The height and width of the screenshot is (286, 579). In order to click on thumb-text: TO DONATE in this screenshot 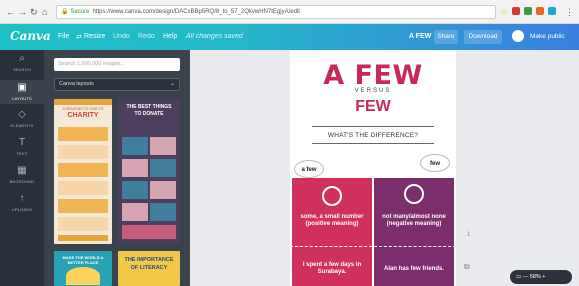, I will do `click(149, 114)`.